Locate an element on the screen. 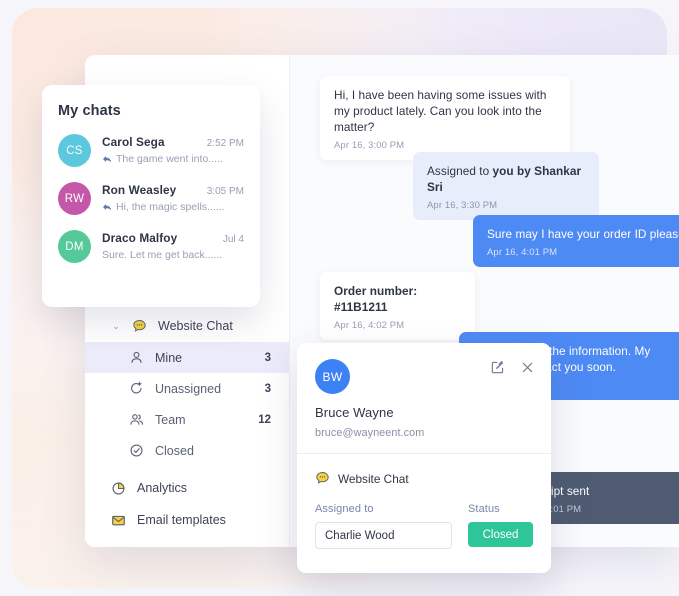 This screenshot has width=679, height=596. chat-timestamp: 2:52 PM is located at coordinates (225, 143).